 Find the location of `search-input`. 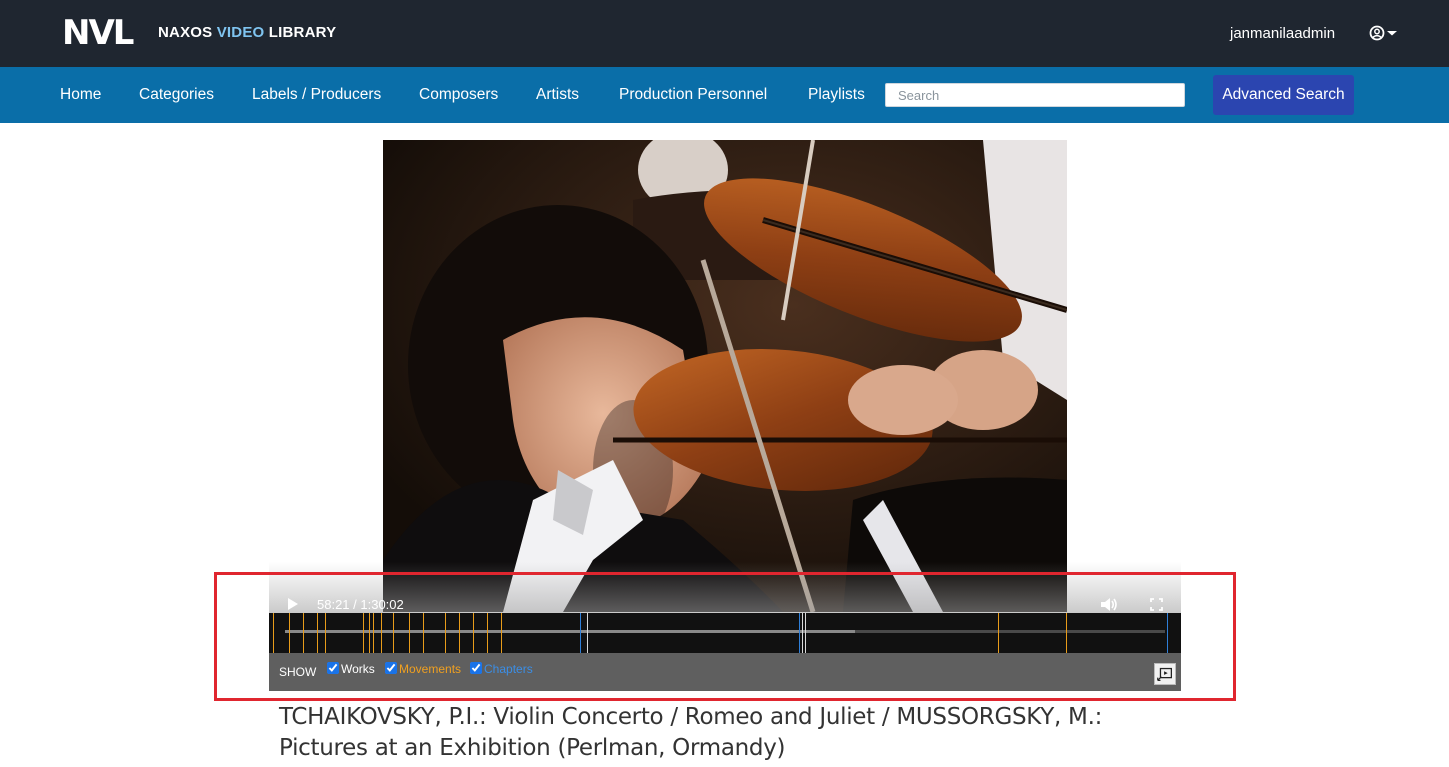

search-input is located at coordinates (1035, 95).